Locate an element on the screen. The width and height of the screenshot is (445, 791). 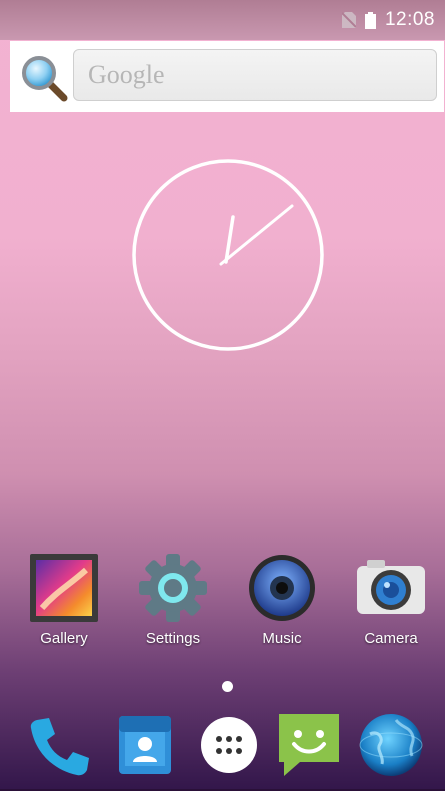
app-camera: Camera is located at coordinates (390, 599).